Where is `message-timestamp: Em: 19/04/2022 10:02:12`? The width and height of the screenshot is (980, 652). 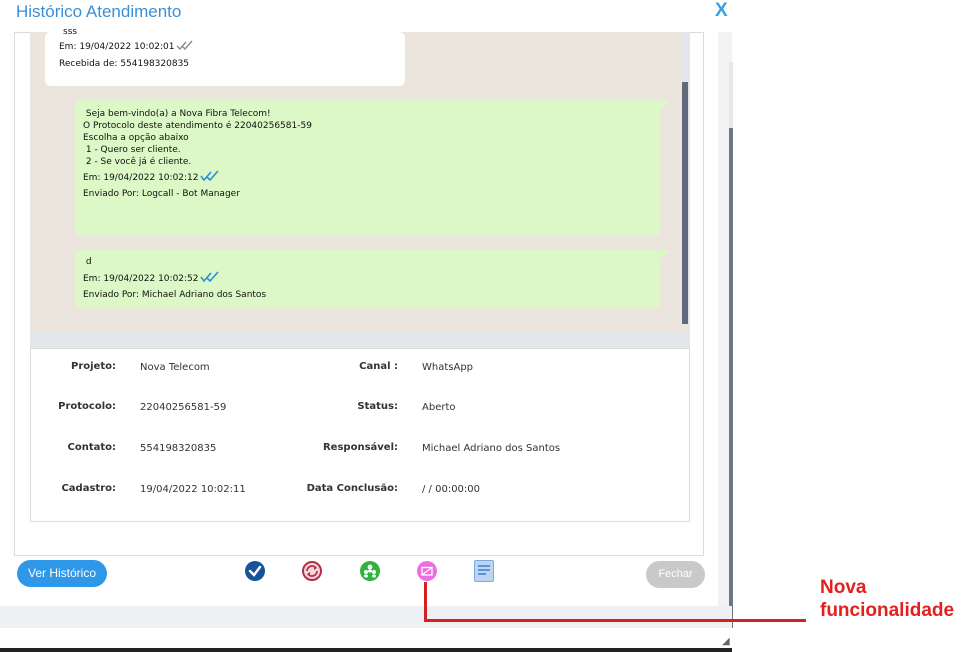
message-timestamp: Em: 19/04/2022 10:02:12 is located at coordinates (141, 178).